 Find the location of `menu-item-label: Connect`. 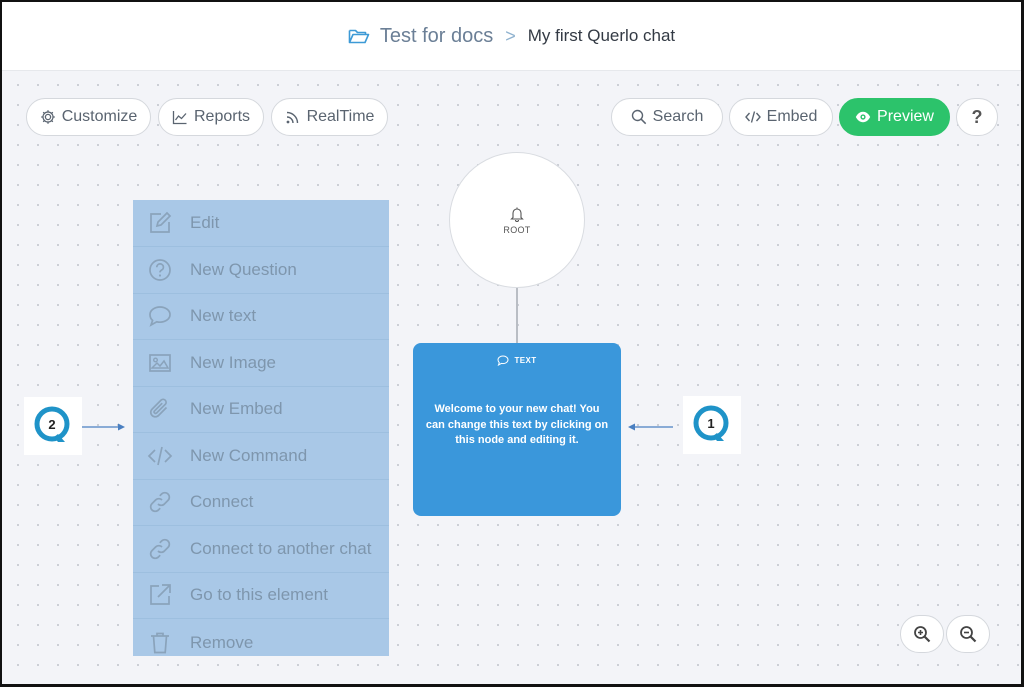

menu-item-label: Connect is located at coordinates (222, 501).